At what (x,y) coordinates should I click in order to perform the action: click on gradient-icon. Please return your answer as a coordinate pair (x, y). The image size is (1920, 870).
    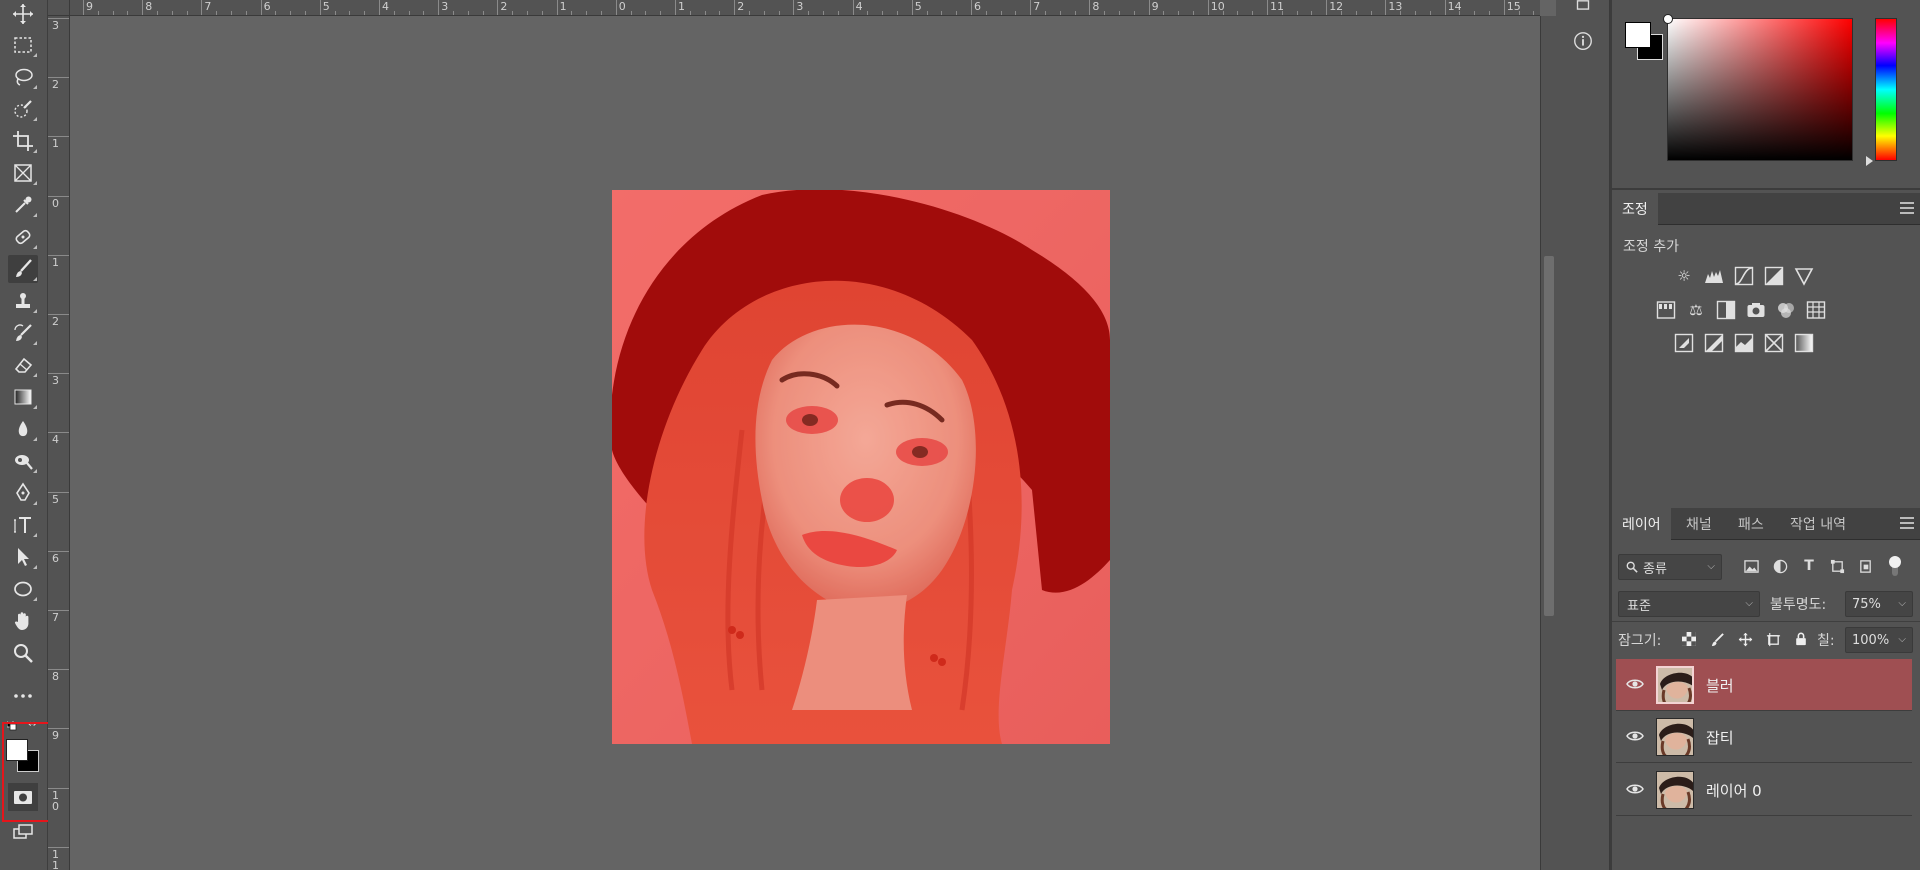
    Looking at the image, I should click on (23, 397).